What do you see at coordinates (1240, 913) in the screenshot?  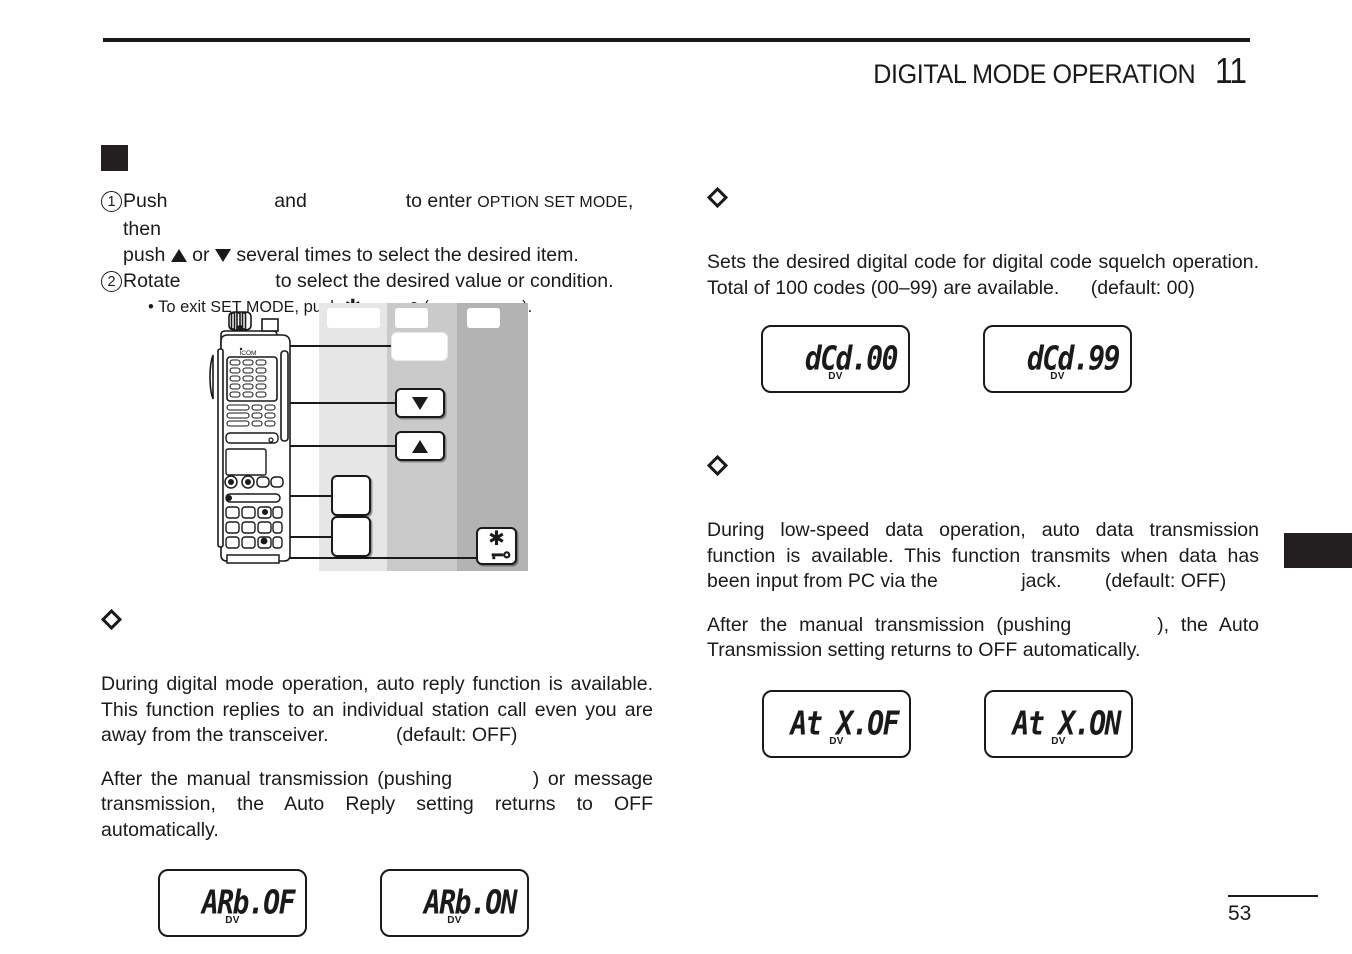 I see `page-number: 53` at bounding box center [1240, 913].